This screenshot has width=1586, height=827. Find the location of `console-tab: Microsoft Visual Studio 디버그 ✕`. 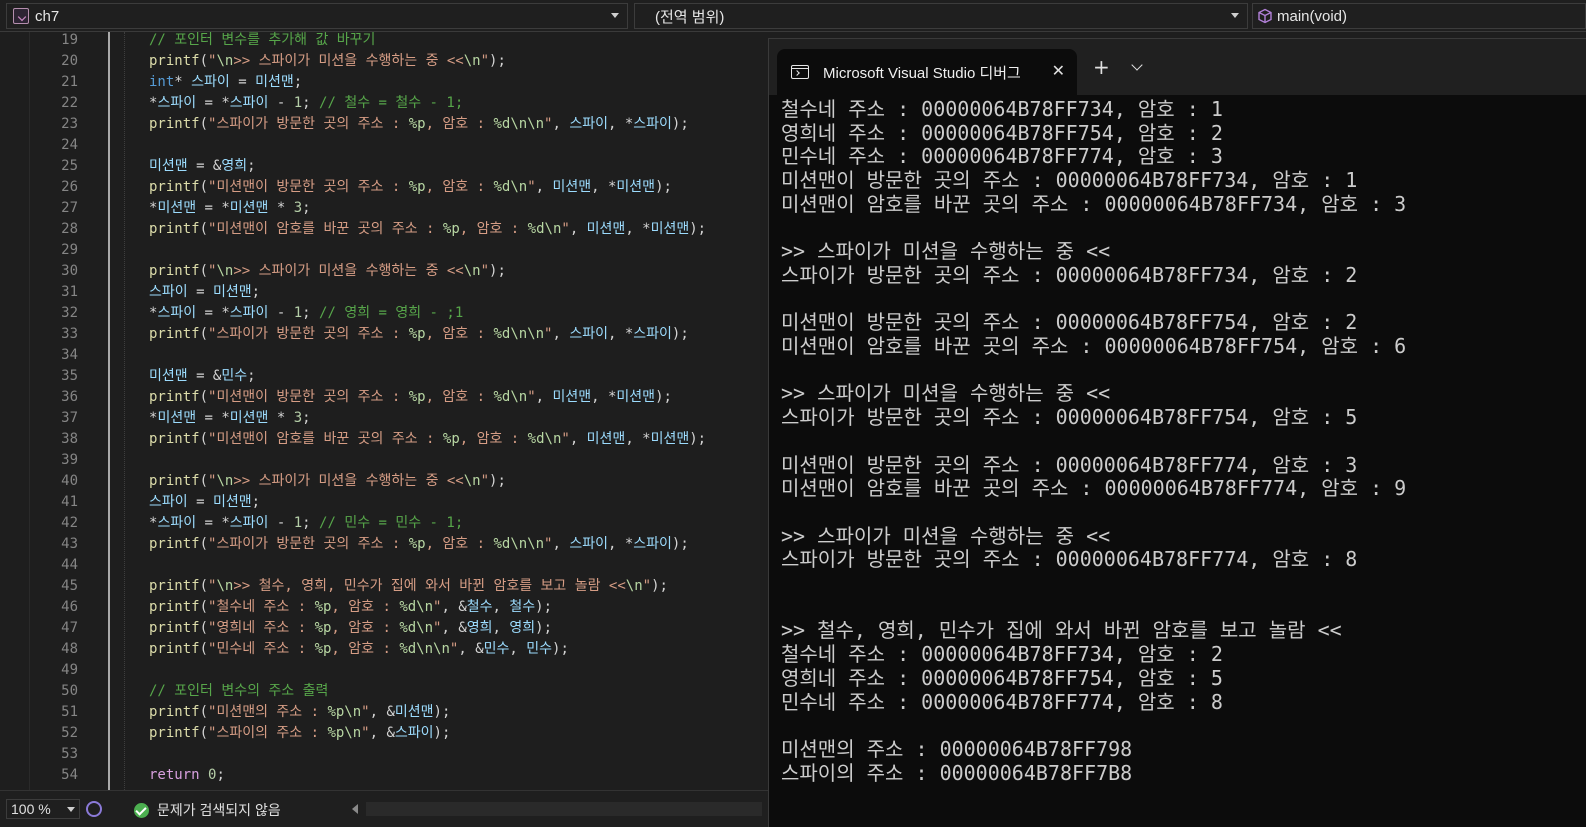

console-tab: Microsoft Visual Studio 디버그 ✕ is located at coordinates (927, 72).